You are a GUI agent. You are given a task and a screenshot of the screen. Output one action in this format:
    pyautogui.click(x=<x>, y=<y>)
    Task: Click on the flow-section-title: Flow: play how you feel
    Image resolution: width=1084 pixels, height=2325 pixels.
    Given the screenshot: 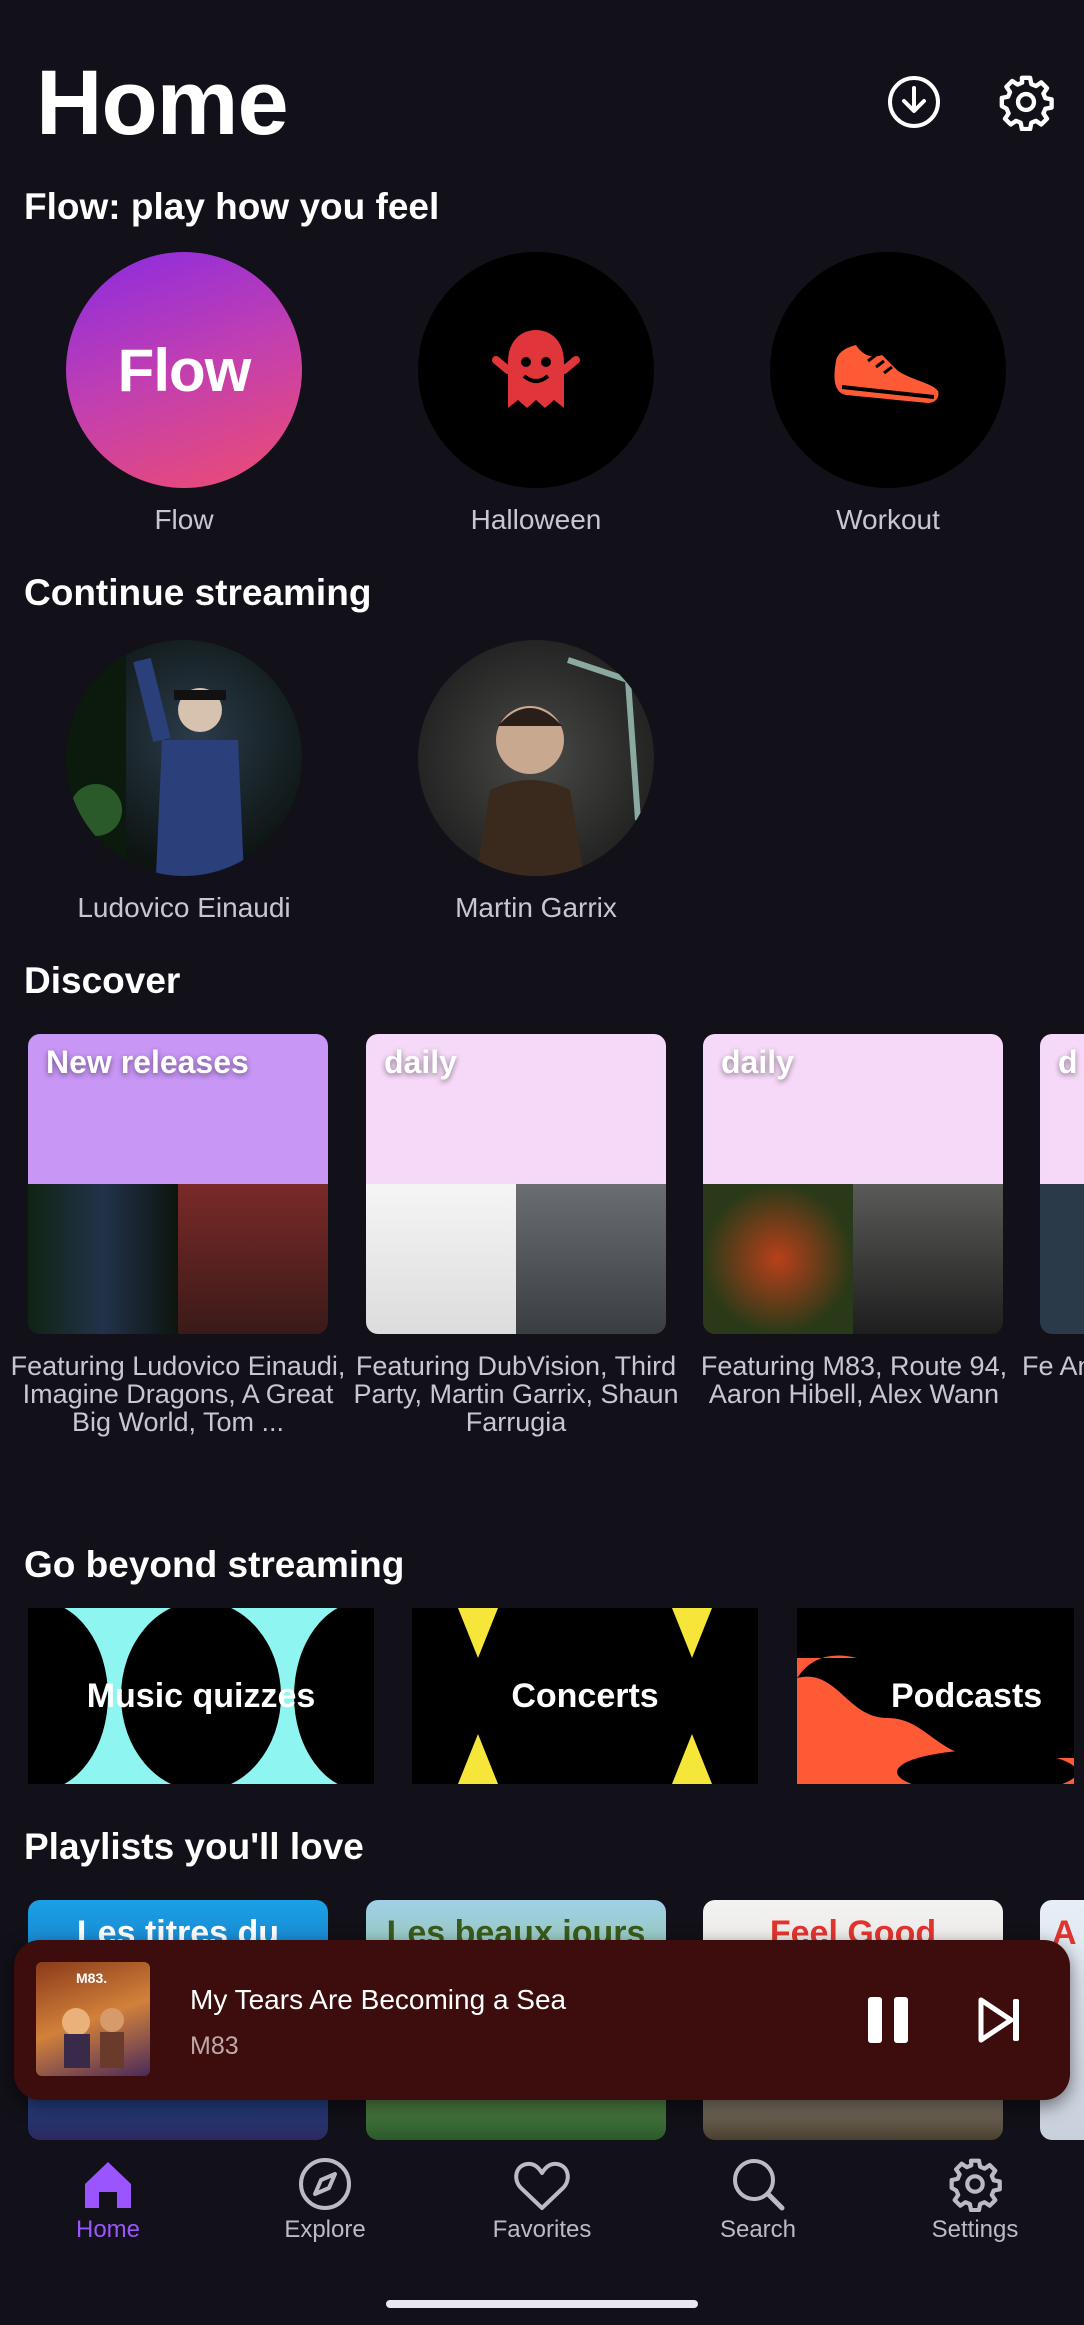 What is the action you would take?
    pyautogui.click(x=232, y=206)
    